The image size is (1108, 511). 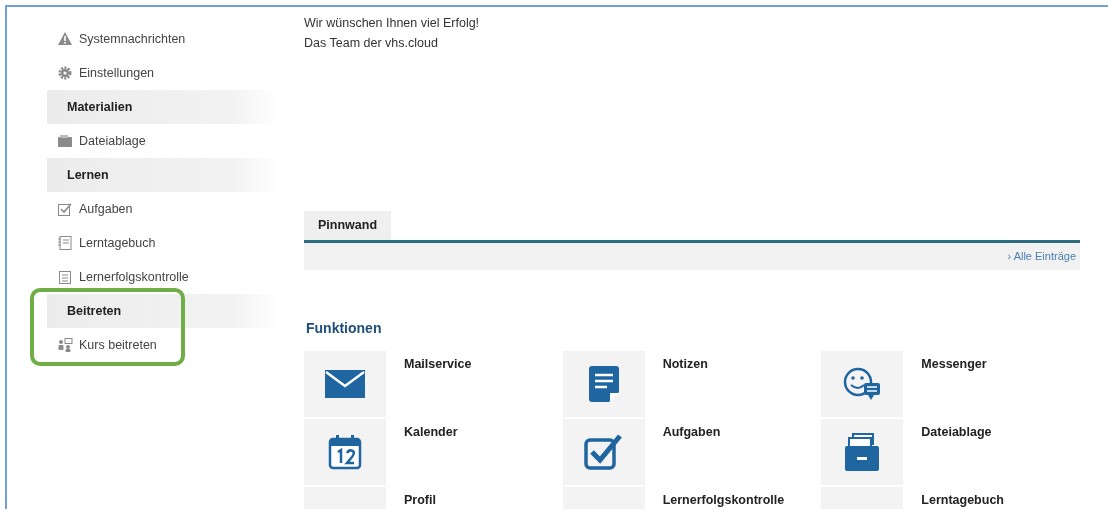 What do you see at coordinates (691, 451) in the screenshot?
I see `function-link: Aufgaben` at bounding box center [691, 451].